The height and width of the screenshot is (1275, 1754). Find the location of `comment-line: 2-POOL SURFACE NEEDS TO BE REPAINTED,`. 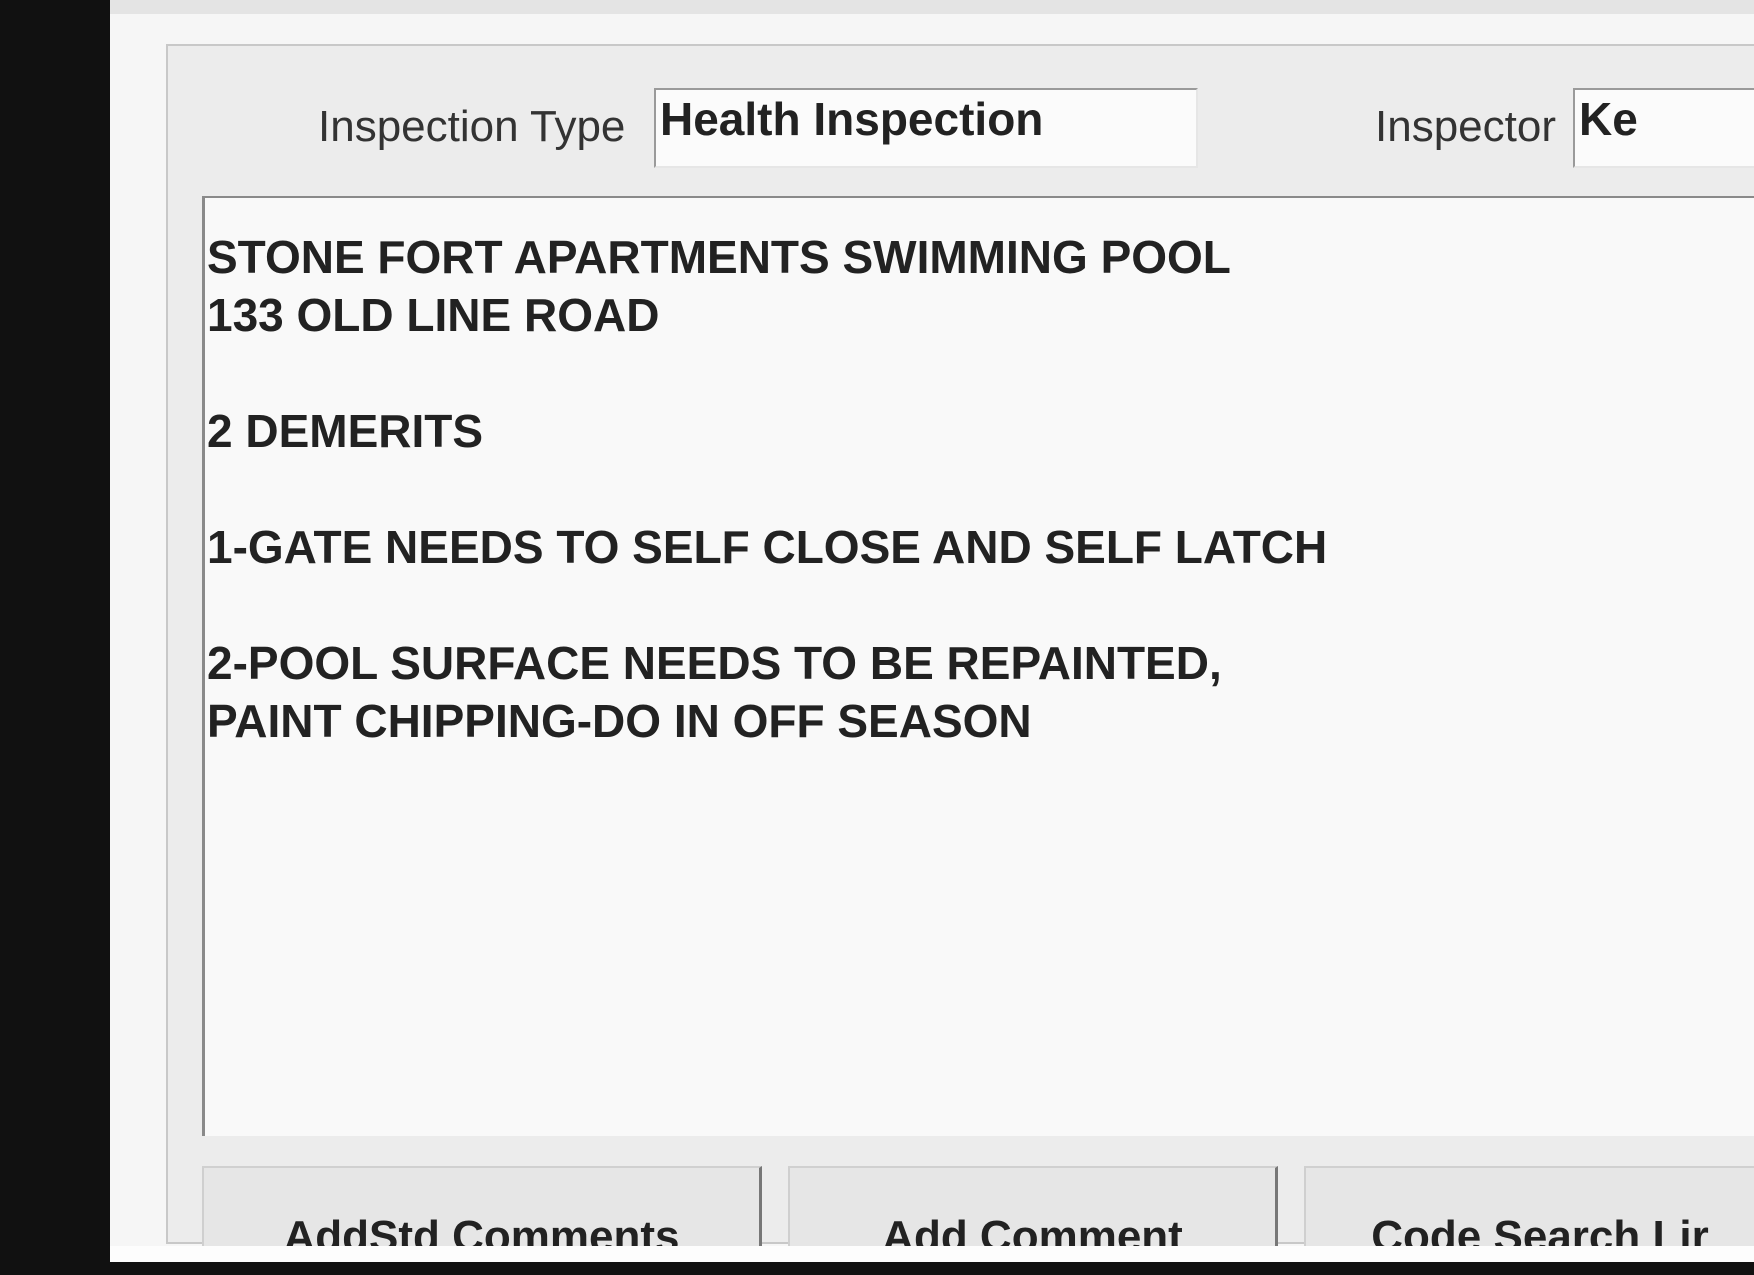

comment-line: 2-POOL SURFACE NEEDS TO BE REPAINTED, is located at coordinates (714, 663).